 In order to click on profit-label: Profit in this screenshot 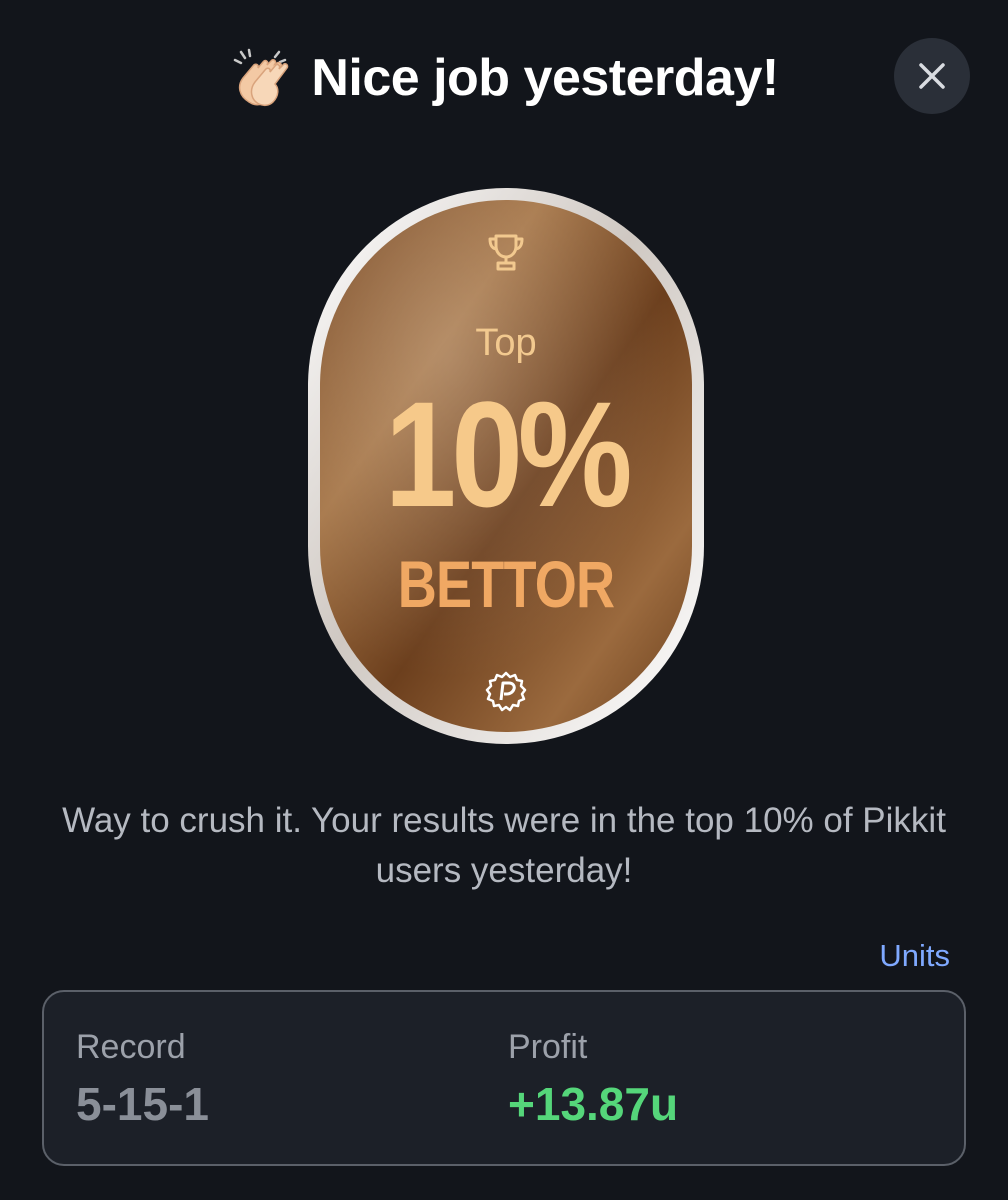, I will do `click(548, 1047)`.